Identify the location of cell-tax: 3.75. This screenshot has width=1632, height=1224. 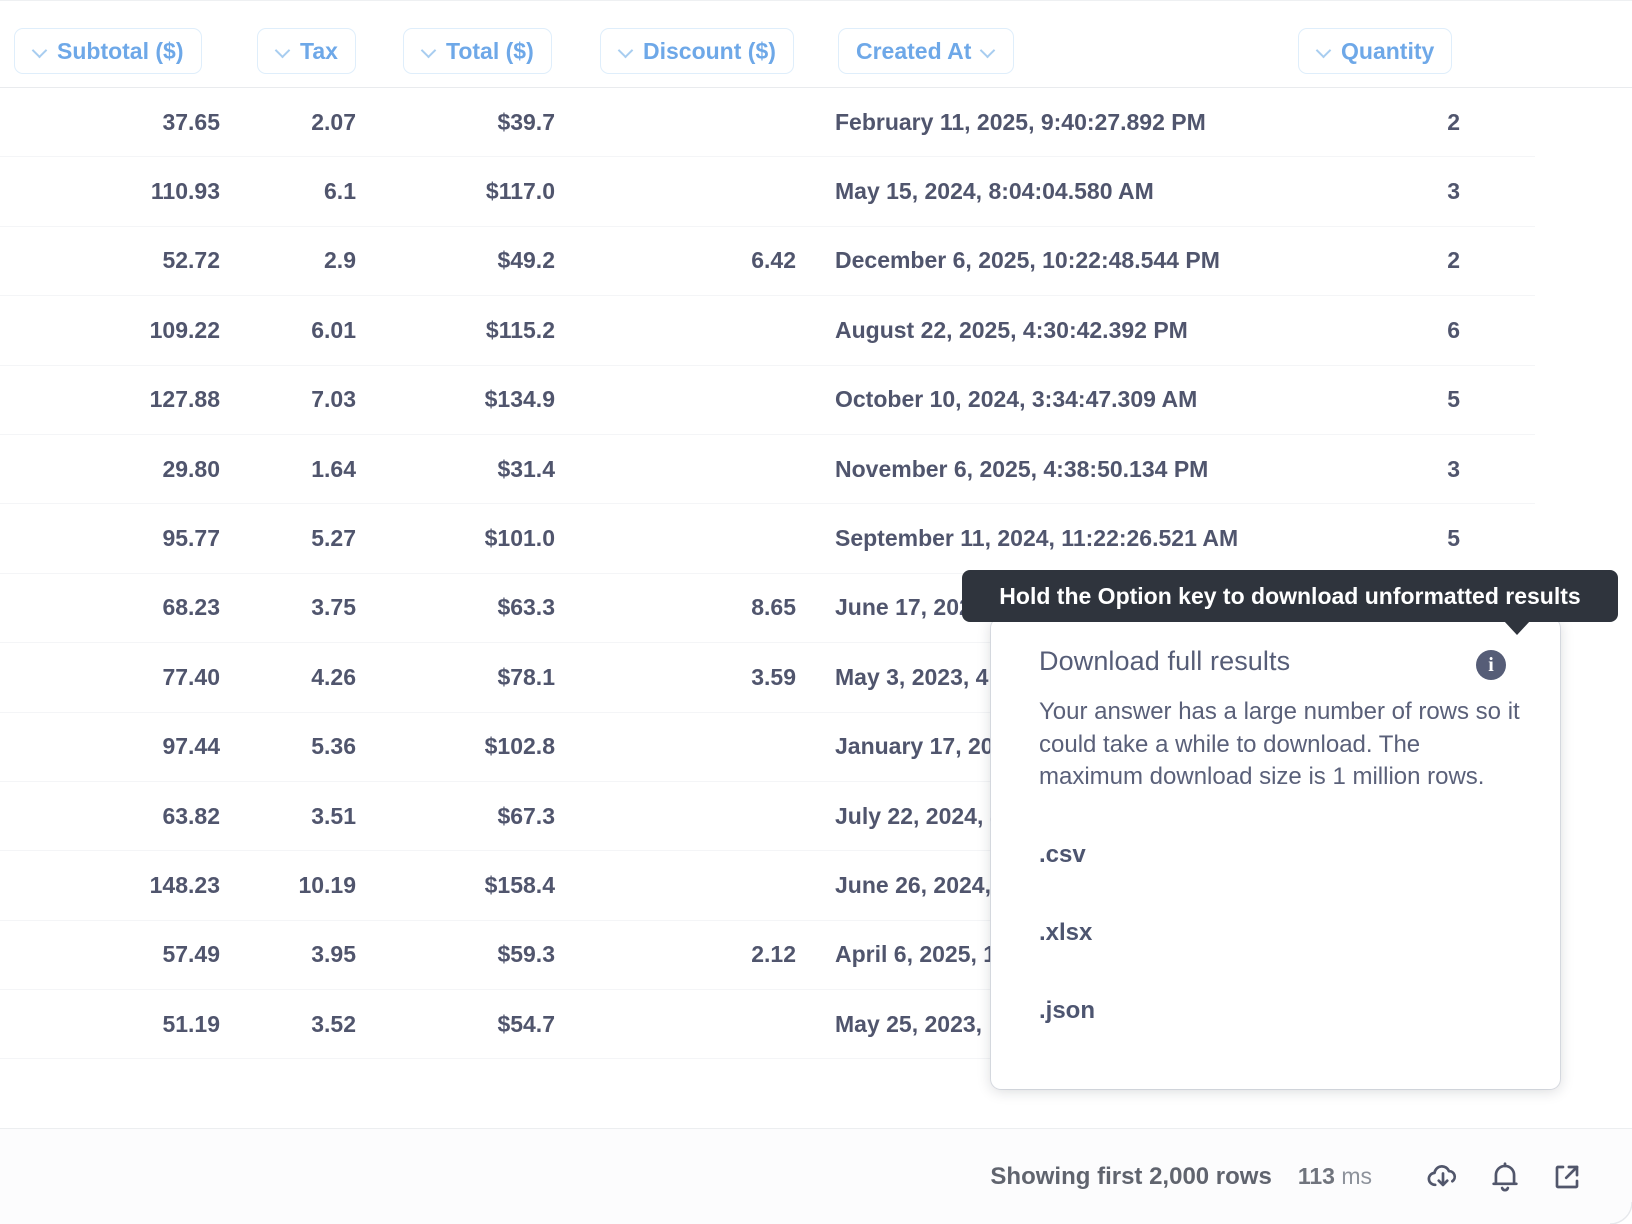
(296, 608).